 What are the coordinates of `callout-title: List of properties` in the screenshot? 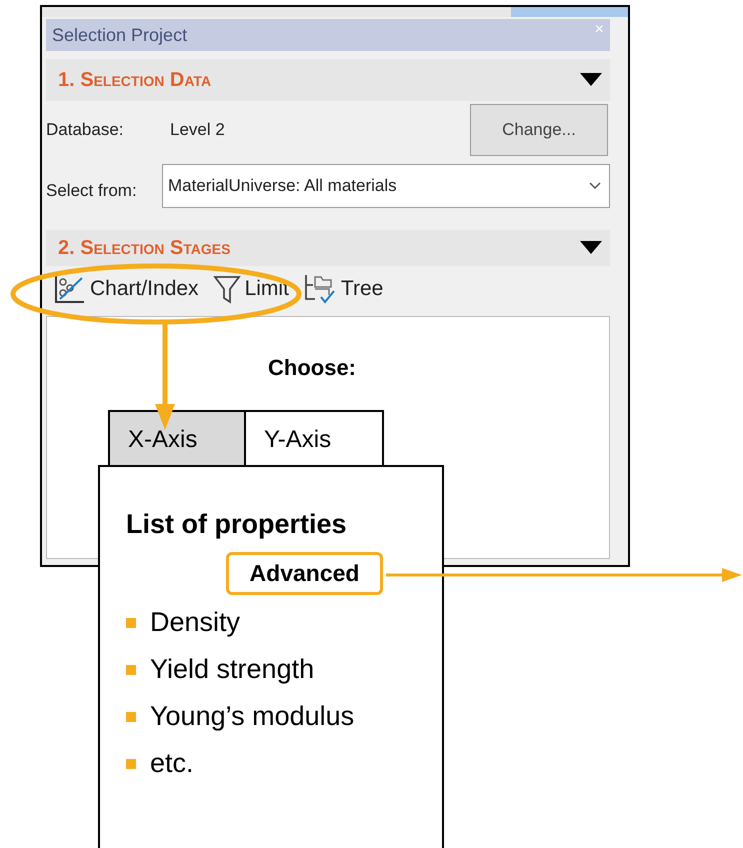 It's located at (237, 524).